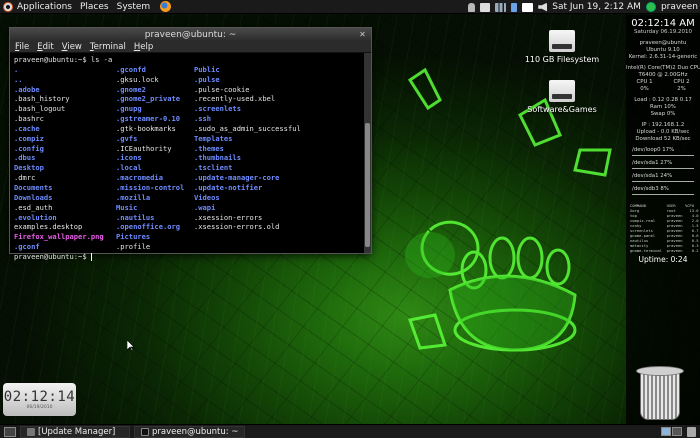 This screenshot has width=700, height=438. What do you see at coordinates (27, 247) in the screenshot?
I see `ls-entry: .gconf` at bounding box center [27, 247].